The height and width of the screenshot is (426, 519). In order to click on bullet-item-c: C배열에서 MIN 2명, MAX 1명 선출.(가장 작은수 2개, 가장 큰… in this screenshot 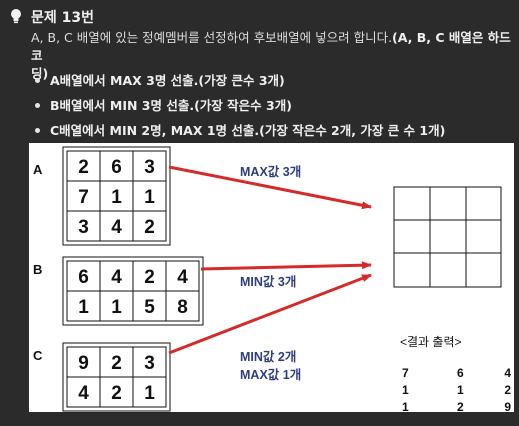, I will do `click(238, 130)`.